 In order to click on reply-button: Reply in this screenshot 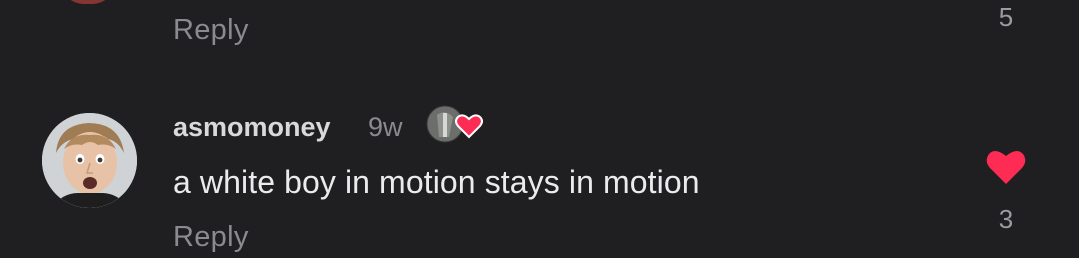, I will do `click(211, 237)`.